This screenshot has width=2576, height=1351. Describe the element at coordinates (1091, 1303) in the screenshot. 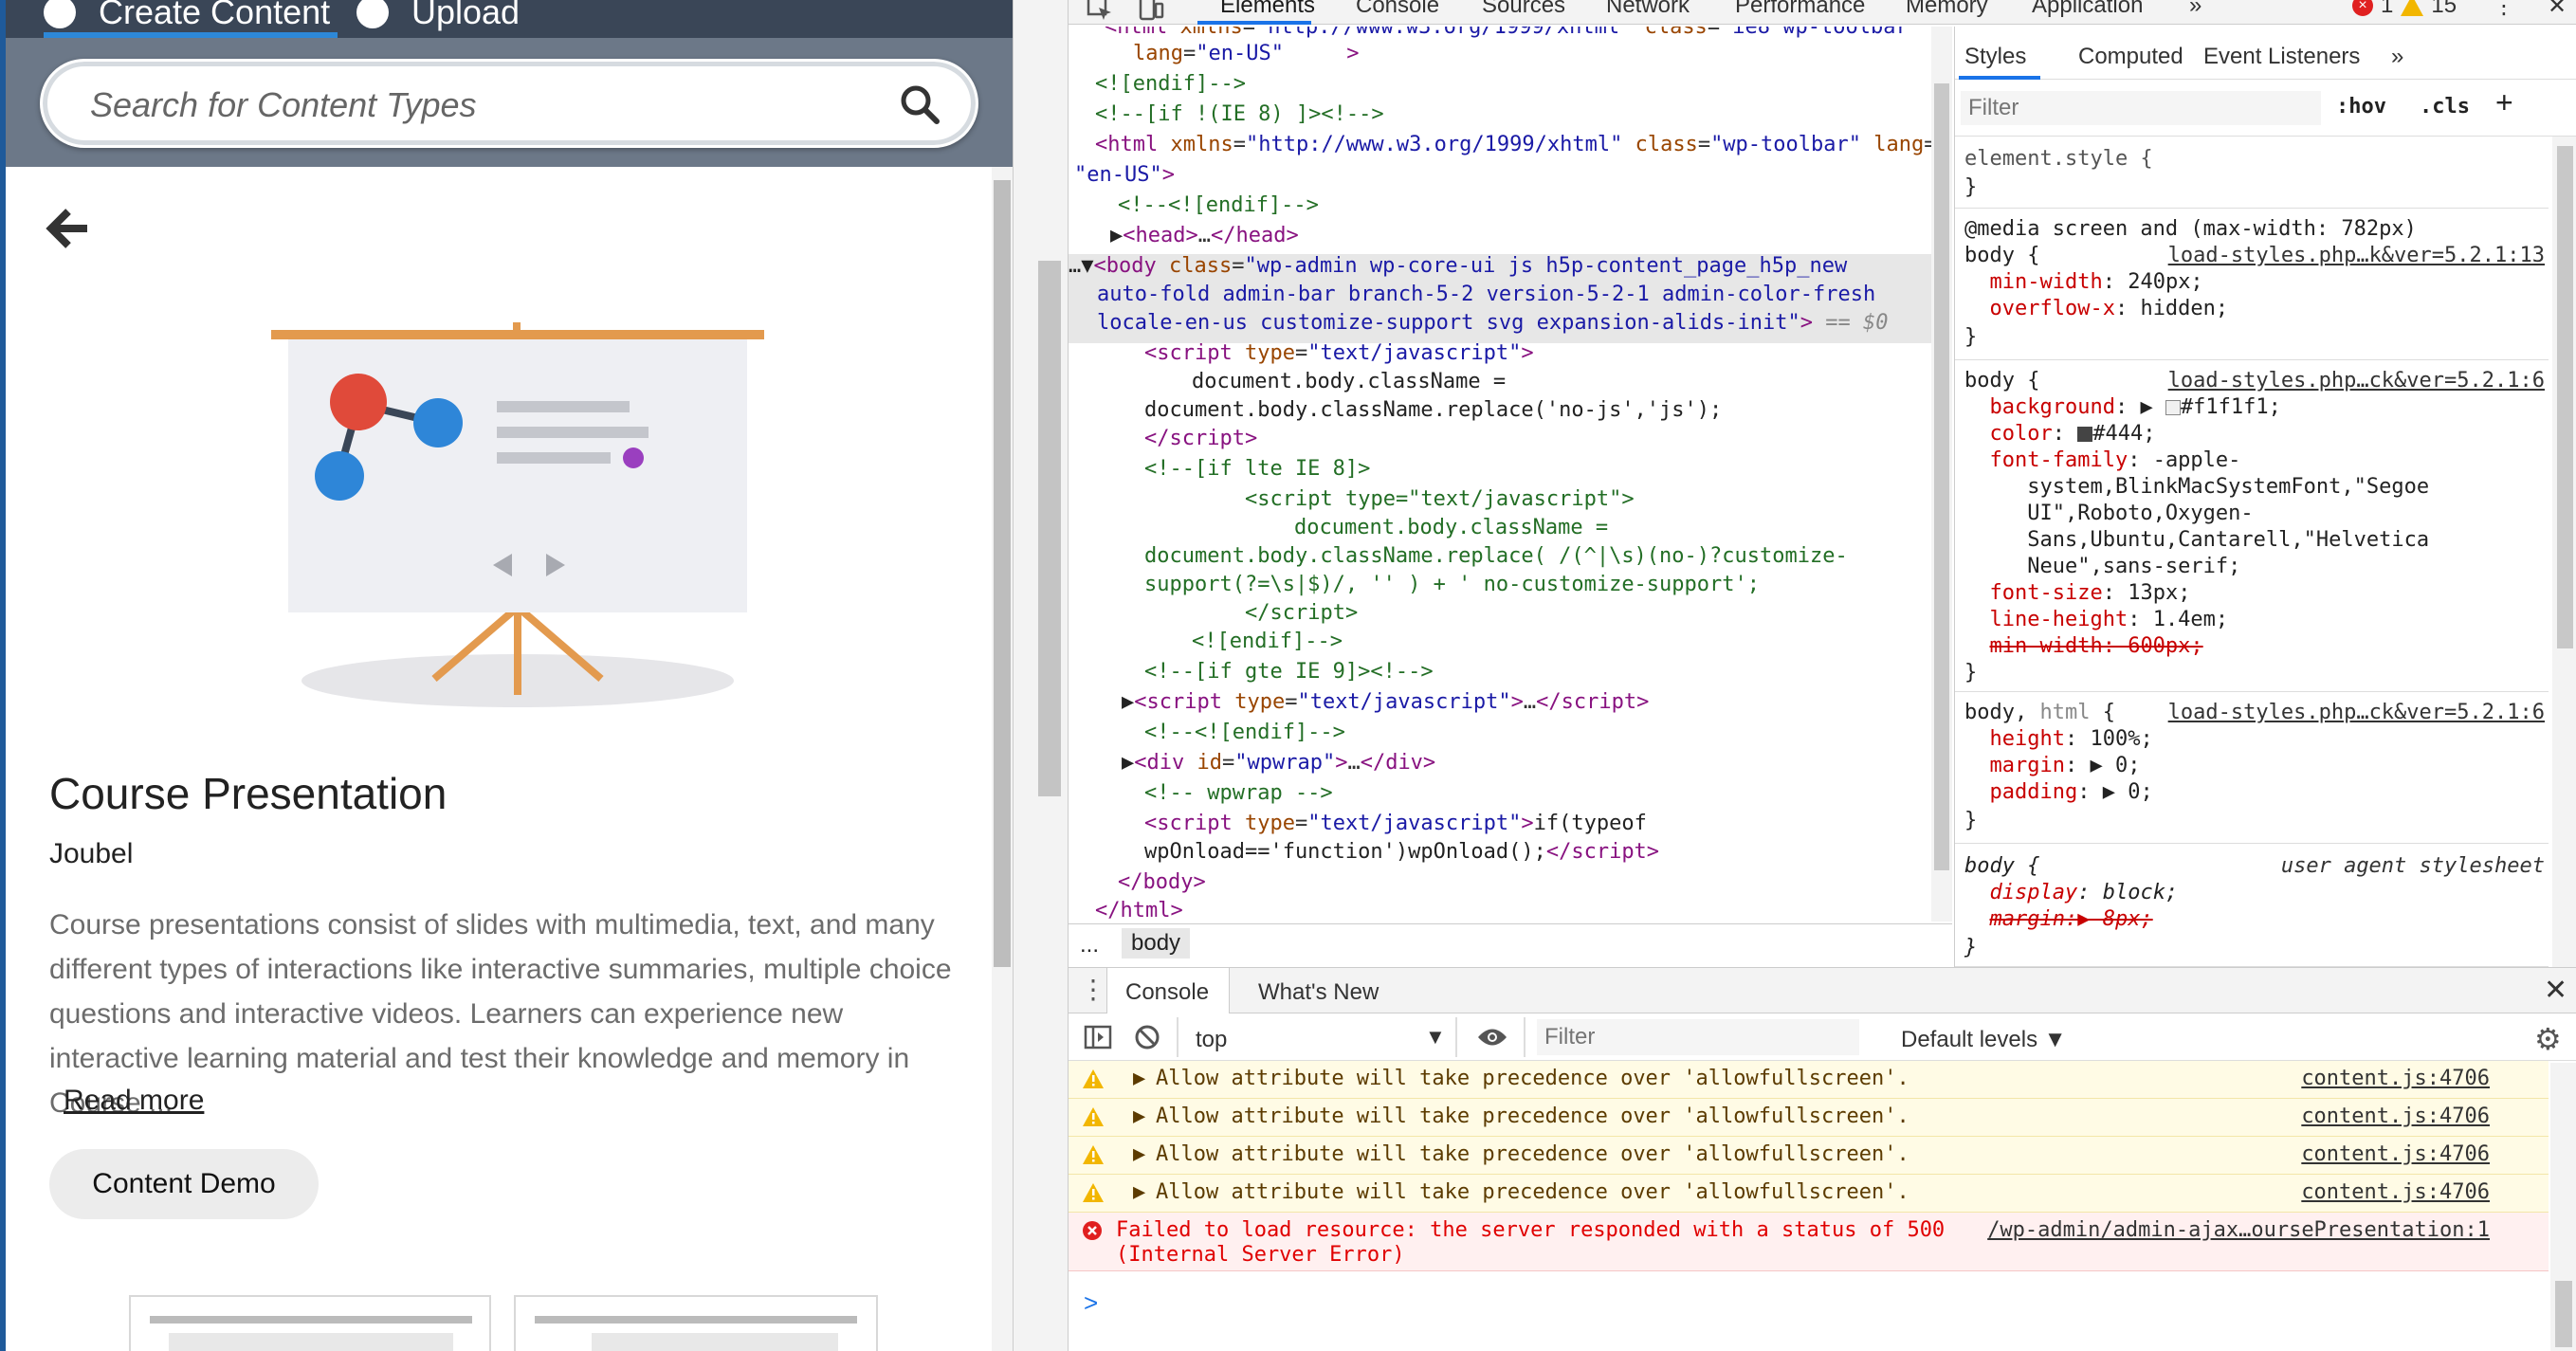

I see `console-prompt: >` at that location.